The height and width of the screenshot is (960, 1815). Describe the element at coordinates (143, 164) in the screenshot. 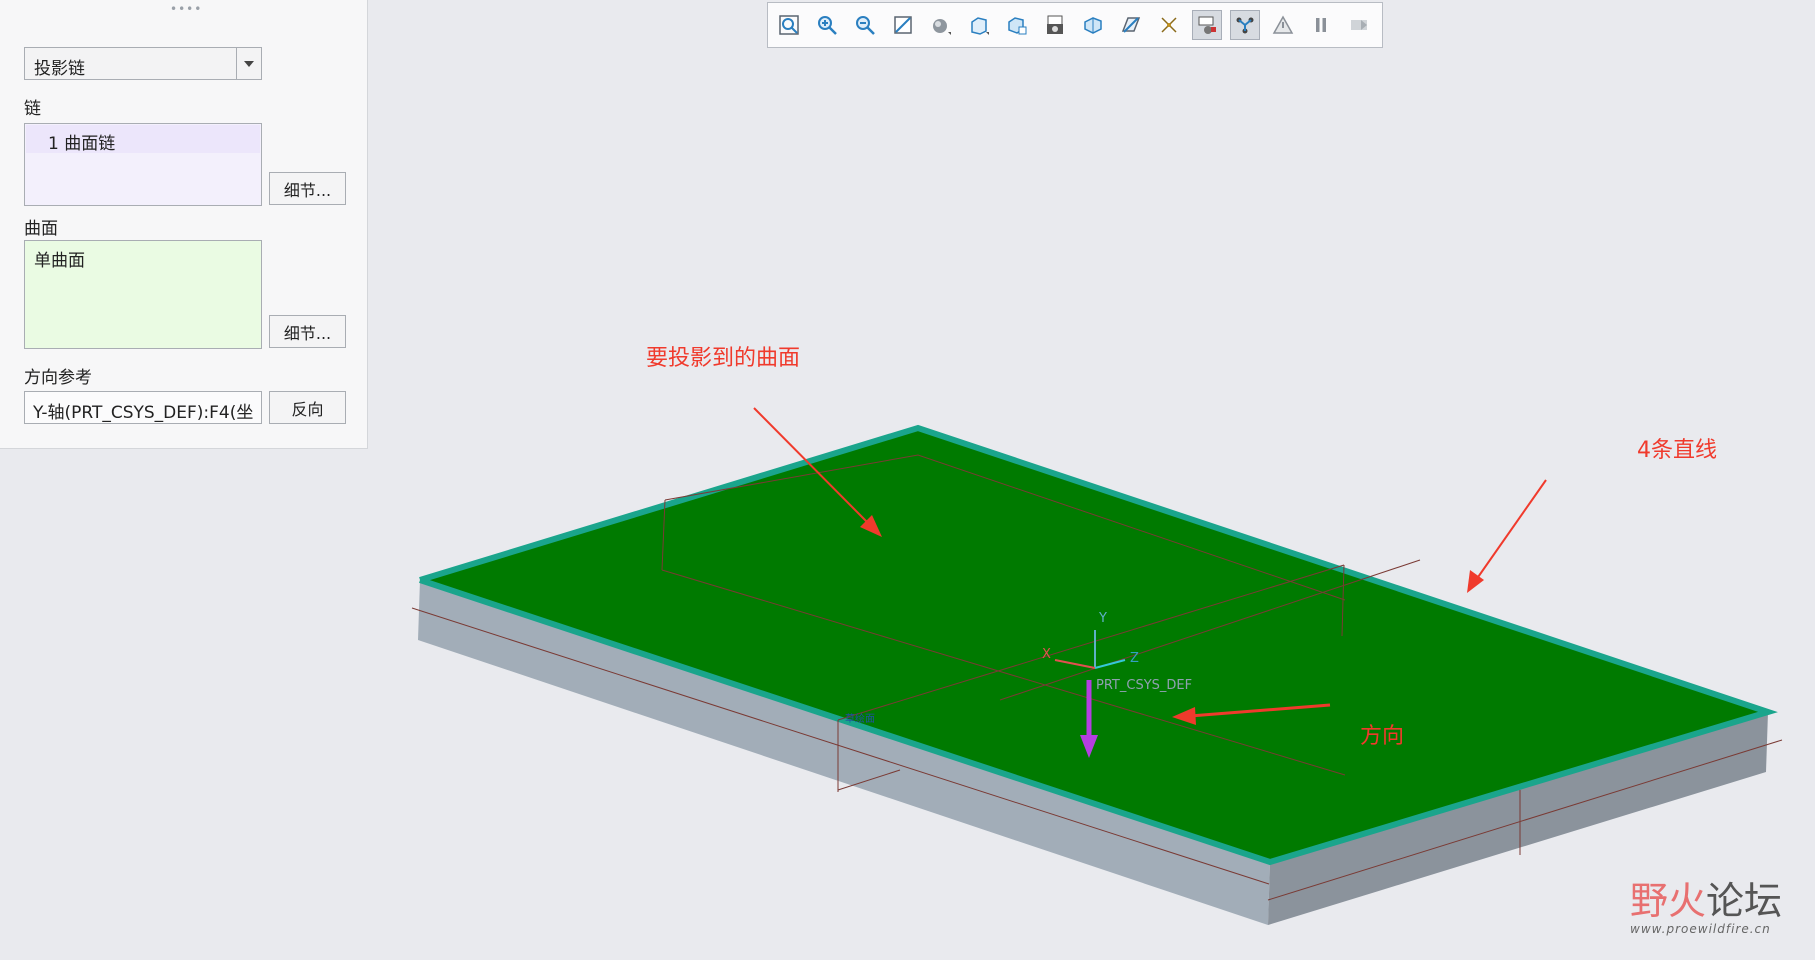

I see `chain-list: 1 曲面链` at that location.